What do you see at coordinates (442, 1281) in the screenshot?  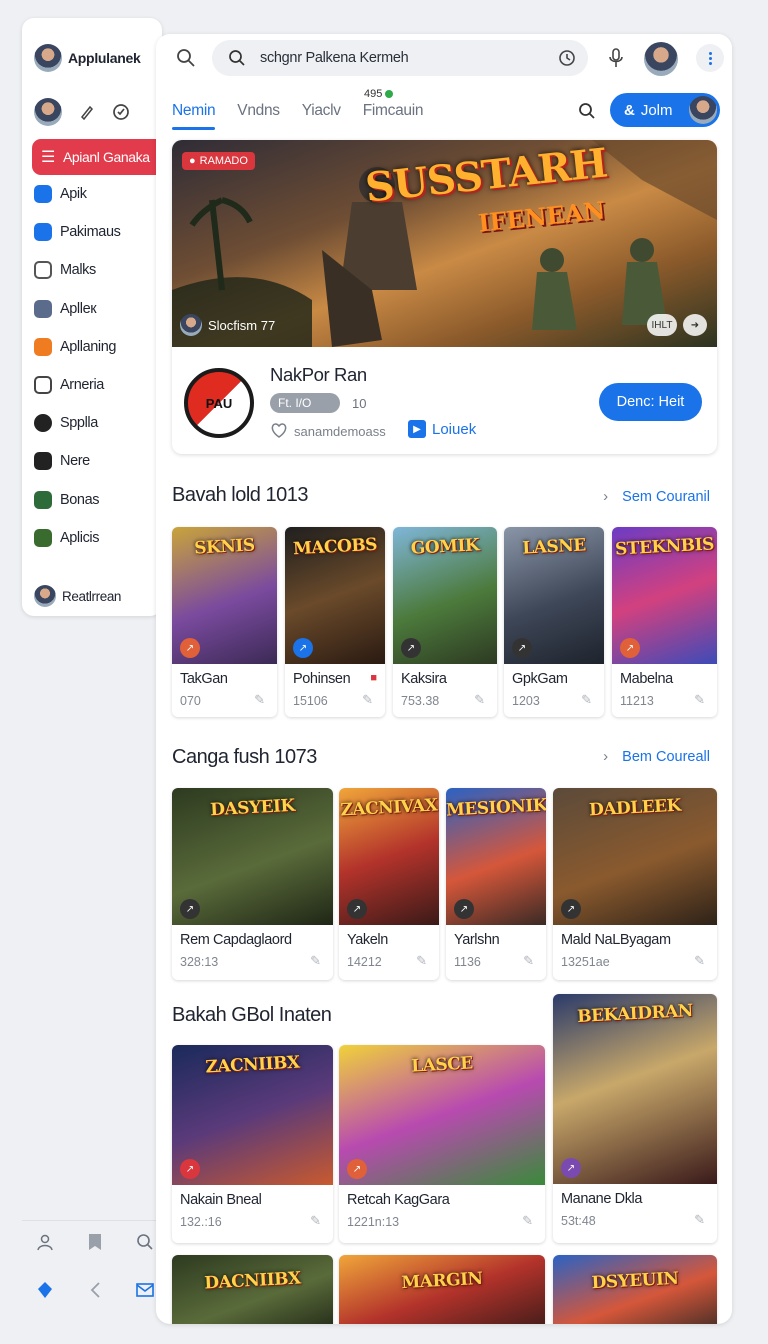 I see `game-art-title: MARGIN` at bounding box center [442, 1281].